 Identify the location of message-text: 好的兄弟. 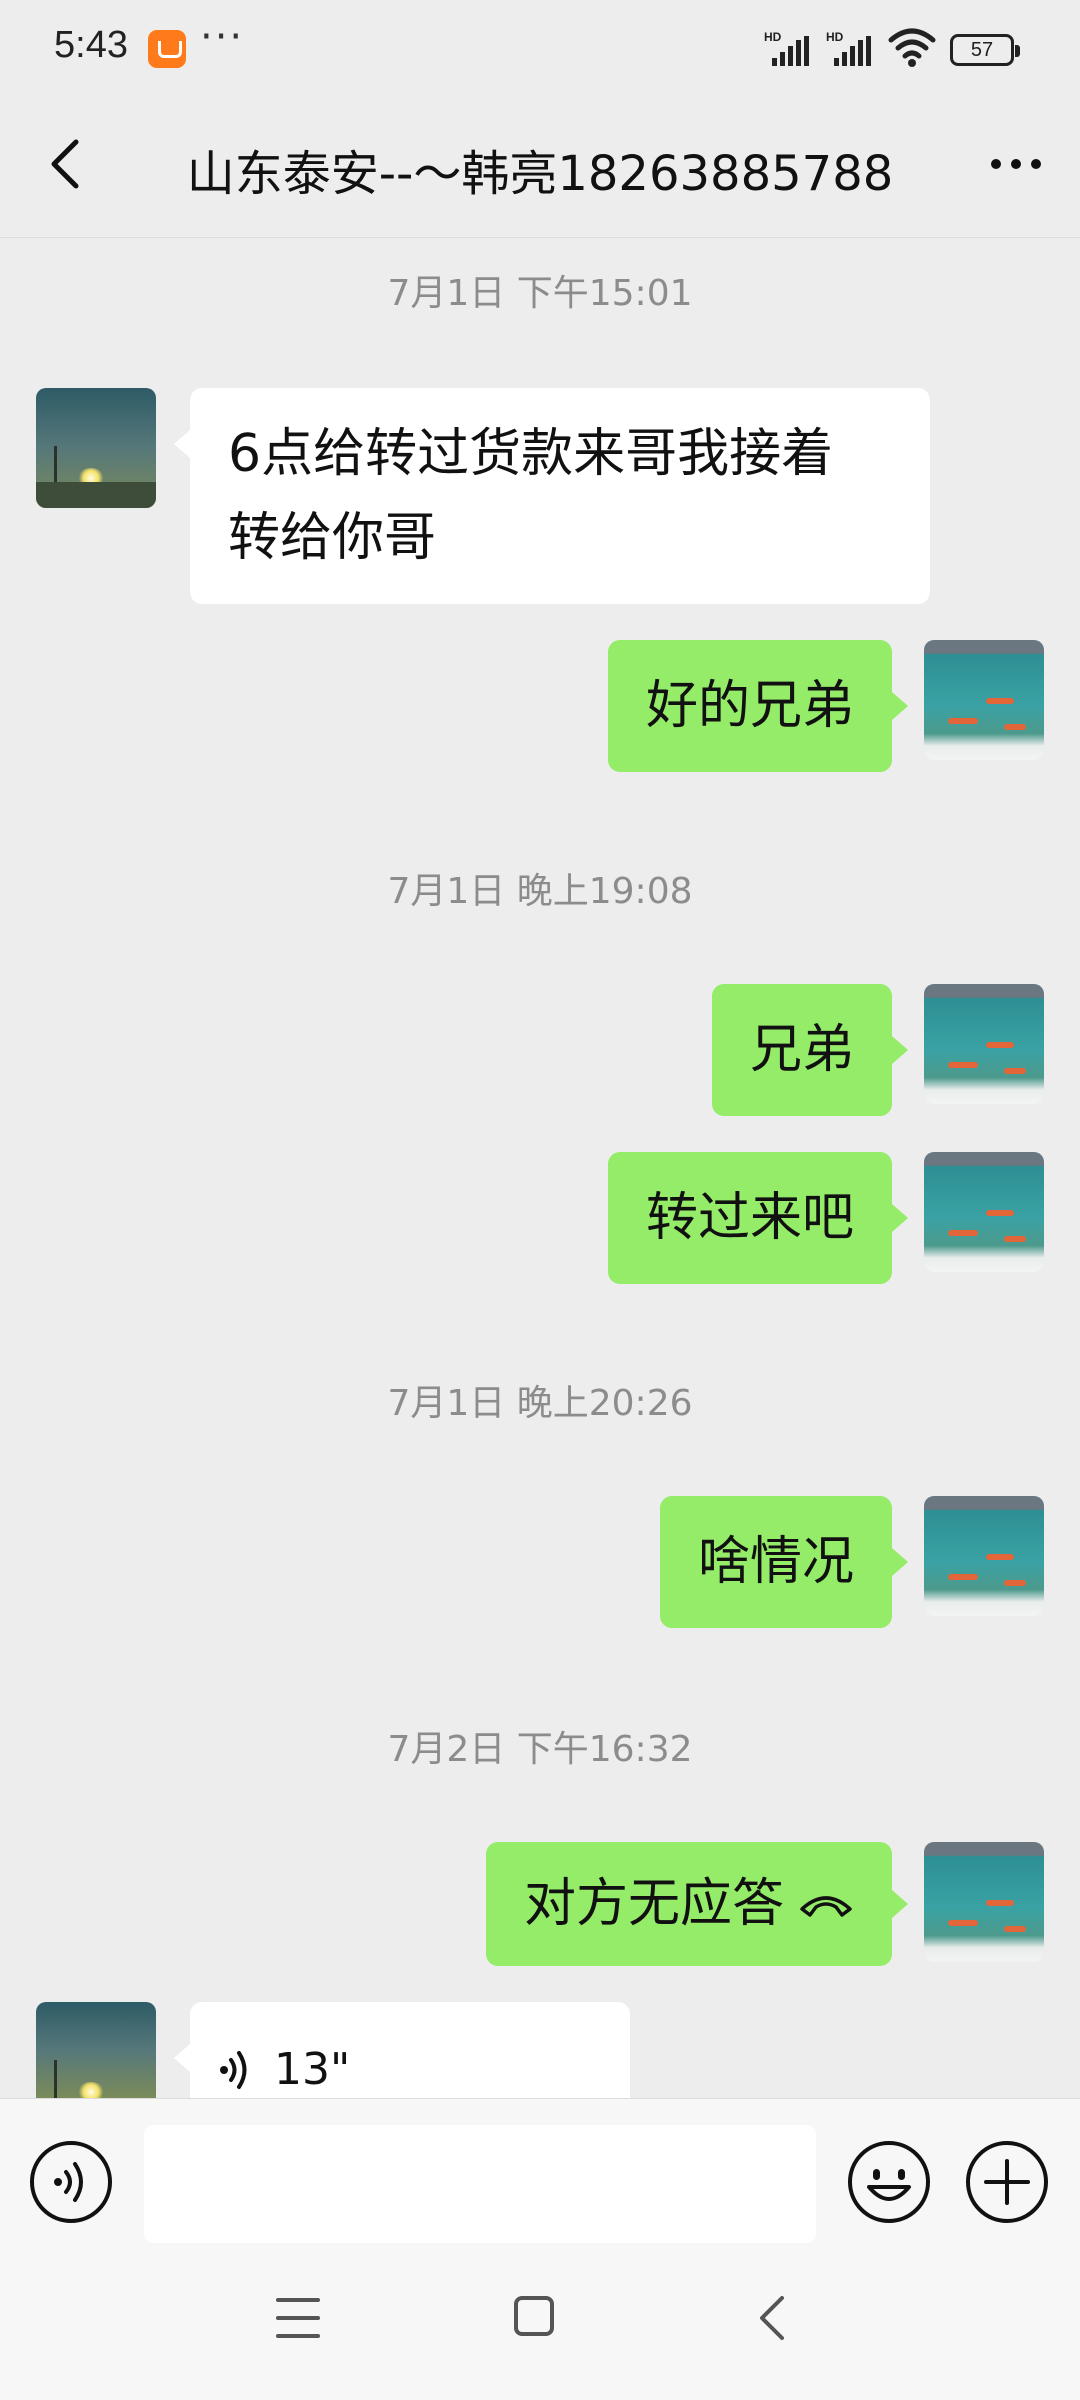
(749, 706).